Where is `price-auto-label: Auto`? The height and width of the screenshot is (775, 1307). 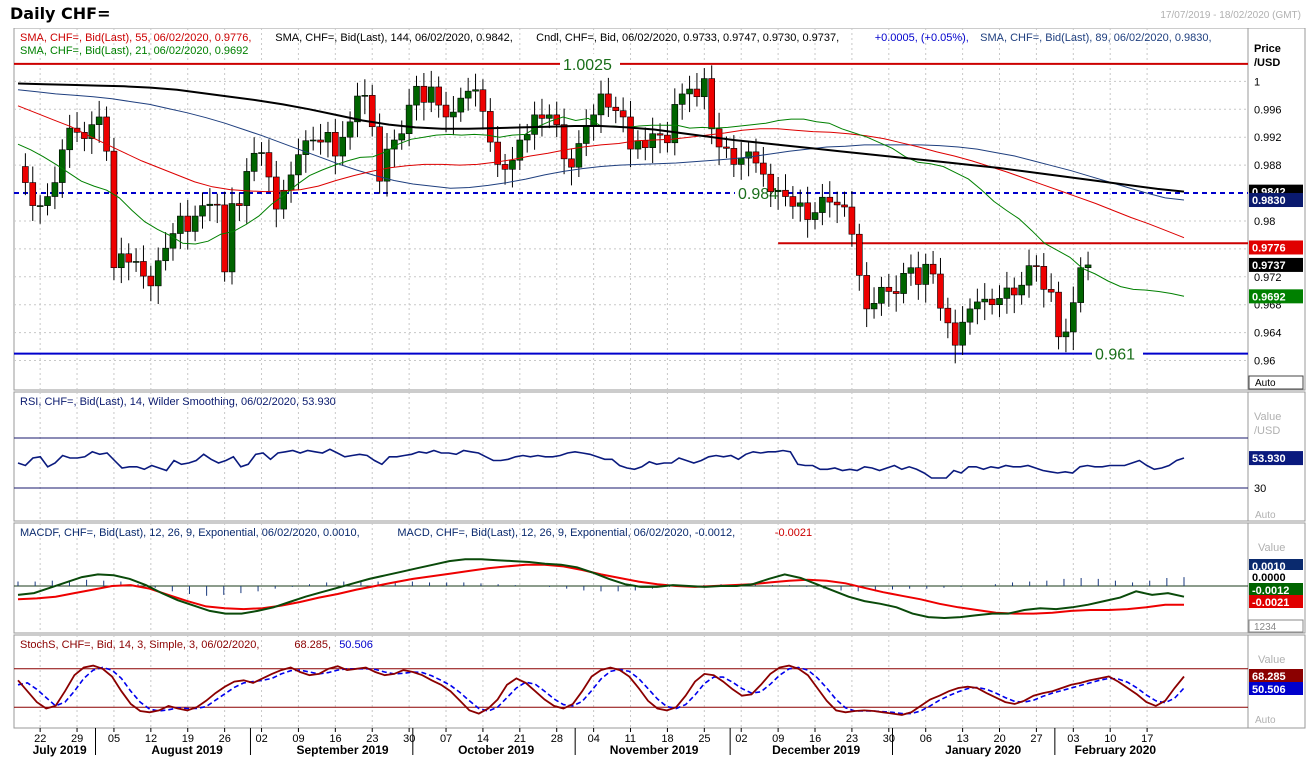 price-auto-label: Auto is located at coordinates (1265, 383).